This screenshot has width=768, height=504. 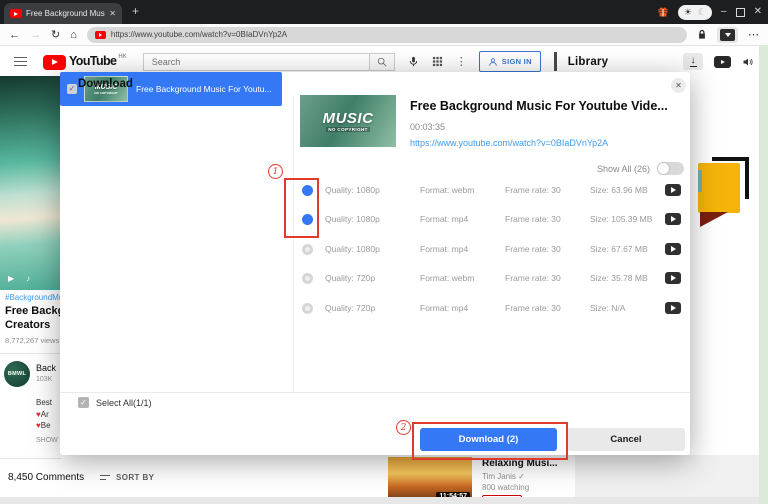 I want to click on subscriber-count: 103K, so click(x=44, y=379).